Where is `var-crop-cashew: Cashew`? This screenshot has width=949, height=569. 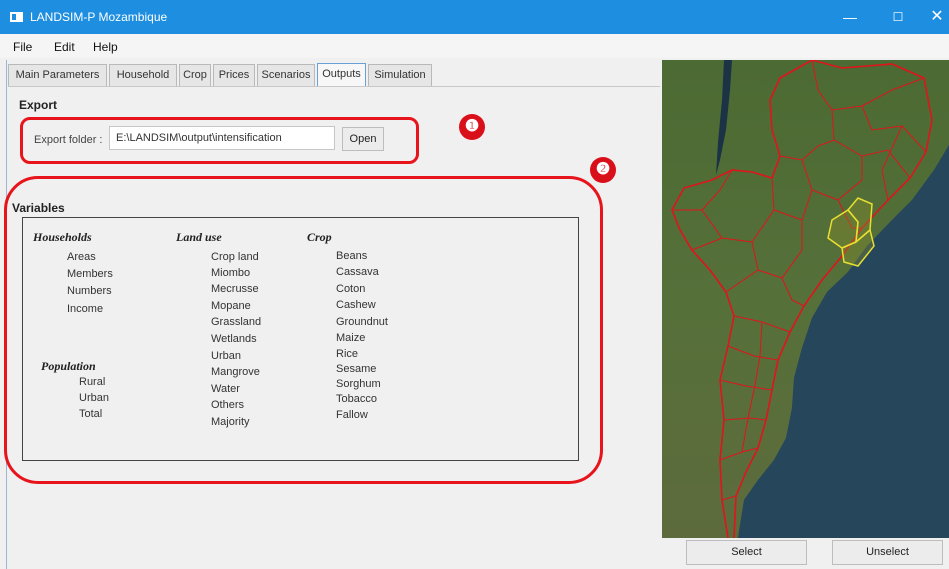
var-crop-cashew: Cashew is located at coordinates (356, 305).